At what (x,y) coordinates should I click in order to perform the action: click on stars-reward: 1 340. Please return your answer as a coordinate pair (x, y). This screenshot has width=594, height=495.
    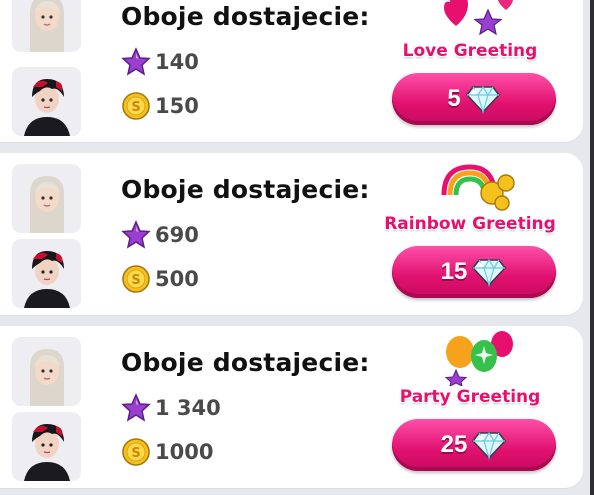
    Looking at the image, I should click on (171, 408).